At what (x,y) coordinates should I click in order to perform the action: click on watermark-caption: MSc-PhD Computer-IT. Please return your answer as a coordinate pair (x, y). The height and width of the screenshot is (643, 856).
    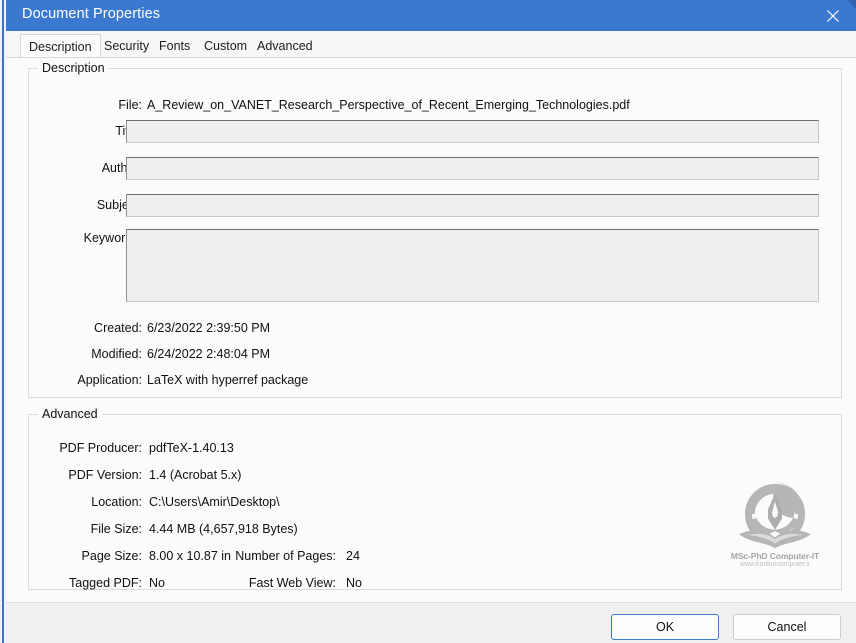
    Looking at the image, I should click on (775, 556).